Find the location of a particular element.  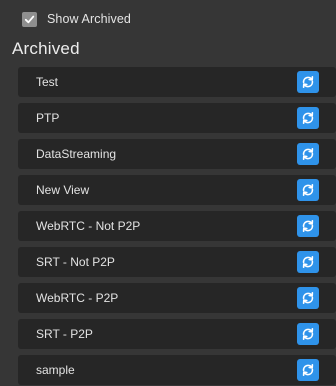

section-title: Archived is located at coordinates (46, 48).